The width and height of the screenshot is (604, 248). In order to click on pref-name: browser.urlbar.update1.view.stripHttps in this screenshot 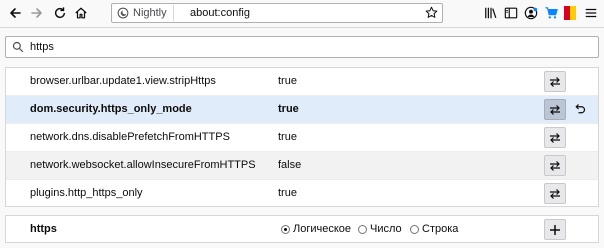, I will do `click(123, 81)`.